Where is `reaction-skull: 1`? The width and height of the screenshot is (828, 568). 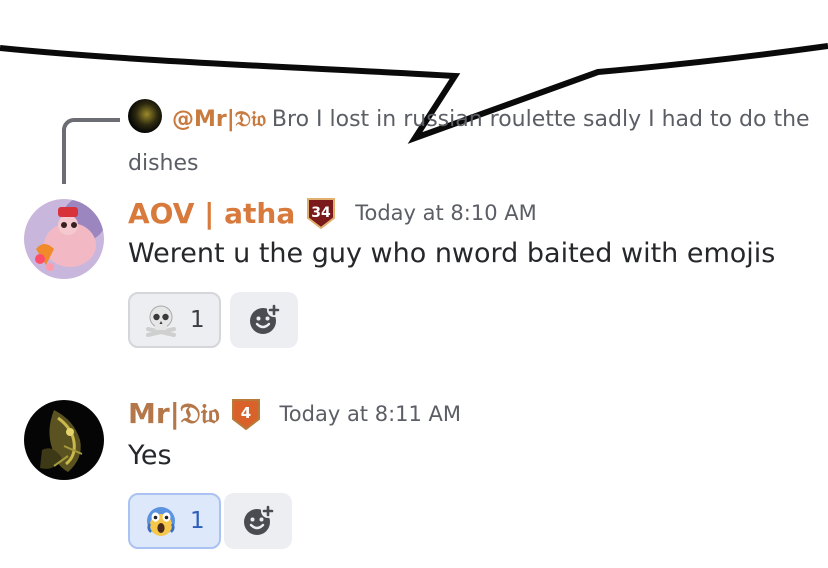
reaction-skull: 1 is located at coordinates (174, 320).